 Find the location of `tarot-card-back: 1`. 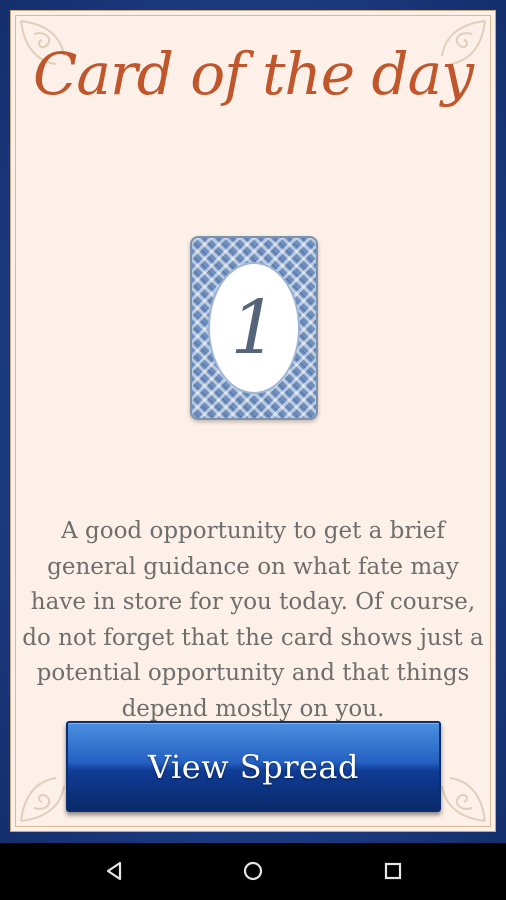

tarot-card-back: 1 is located at coordinates (254, 328).